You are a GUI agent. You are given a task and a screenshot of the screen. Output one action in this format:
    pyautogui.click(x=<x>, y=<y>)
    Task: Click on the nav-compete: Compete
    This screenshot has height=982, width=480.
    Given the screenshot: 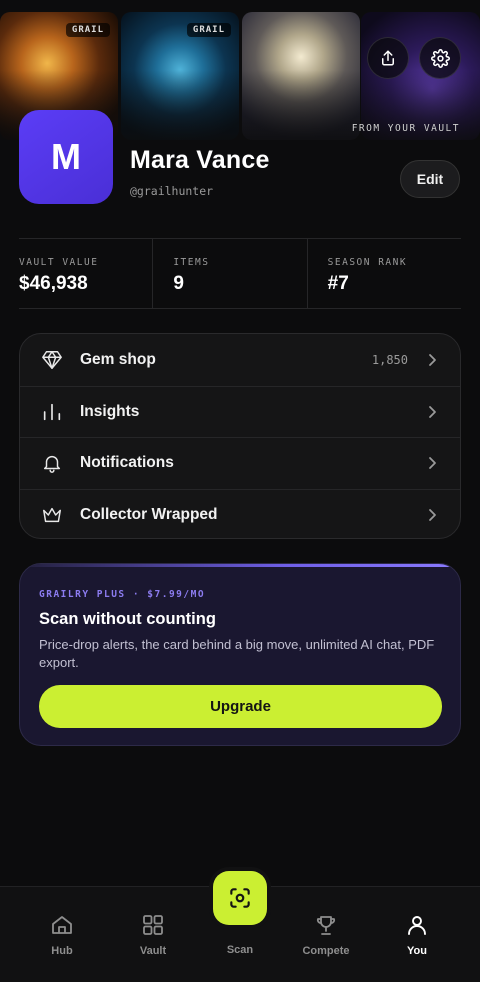 What is the action you would take?
    pyautogui.click(x=326, y=935)
    